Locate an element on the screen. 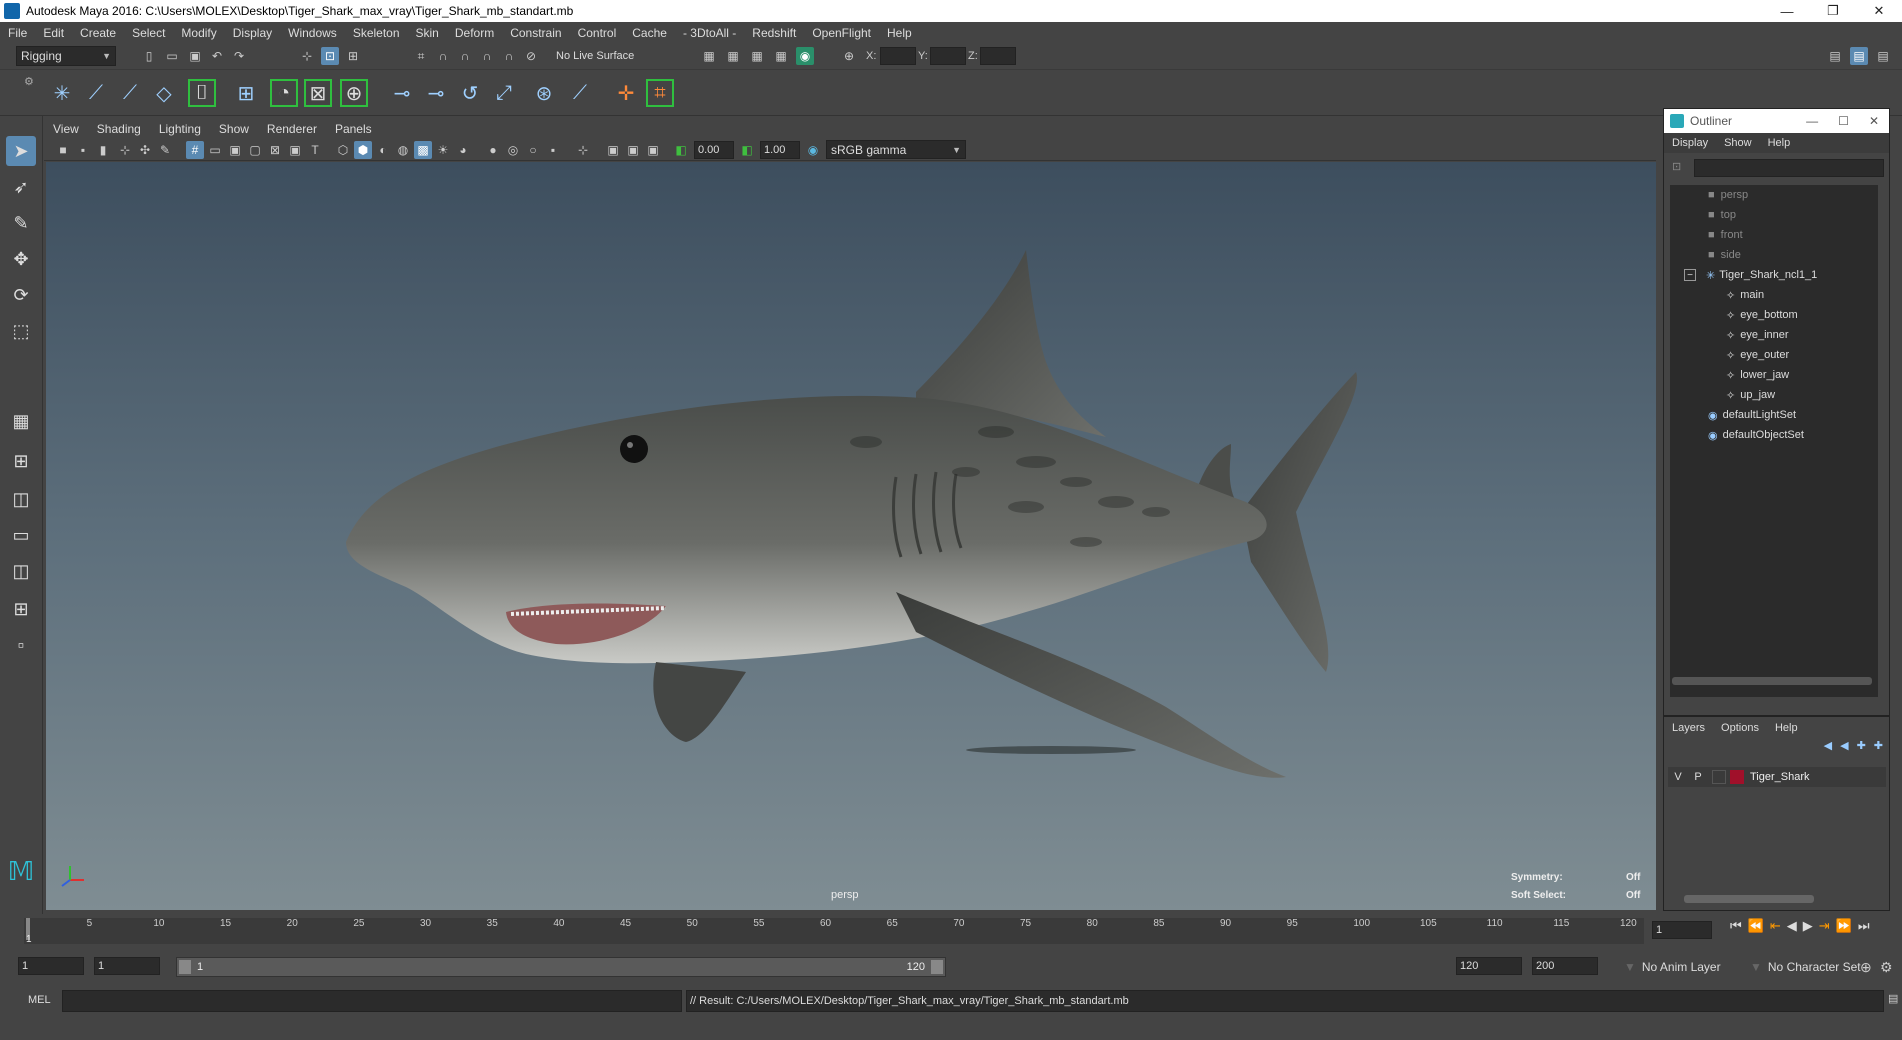 This screenshot has height=1040, width=1902. outliner-item: ✧ up_jaw is located at coordinates (1750, 395).